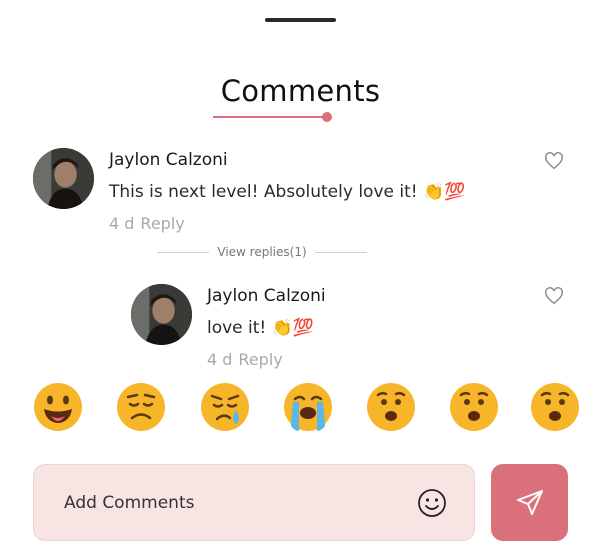 Image resolution: width=601 pixels, height=560 pixels. I want to click on send-icon, so click(529, 502).